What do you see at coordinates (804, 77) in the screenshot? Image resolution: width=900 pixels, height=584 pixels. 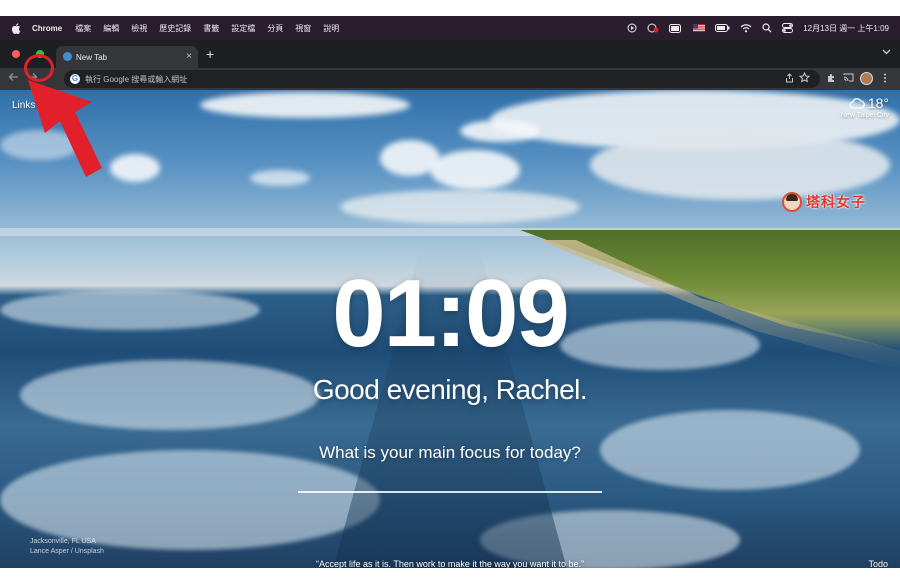 I see `bookmark-star-icon` at bounding box center [804, 77].